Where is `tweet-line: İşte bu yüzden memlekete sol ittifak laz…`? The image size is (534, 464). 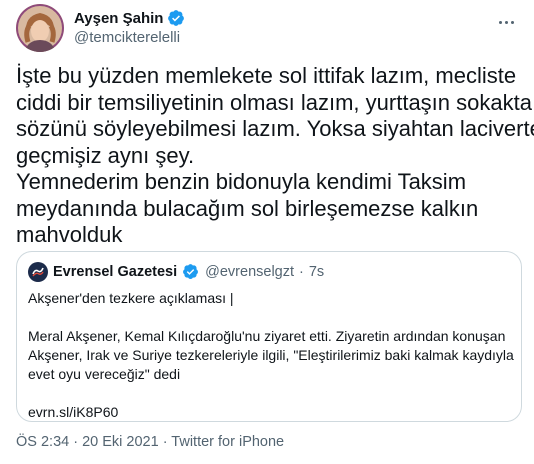 tweet-line: İşte bu yüzden memlekete sol ittifak laz… is located at coordinates (266, 75).